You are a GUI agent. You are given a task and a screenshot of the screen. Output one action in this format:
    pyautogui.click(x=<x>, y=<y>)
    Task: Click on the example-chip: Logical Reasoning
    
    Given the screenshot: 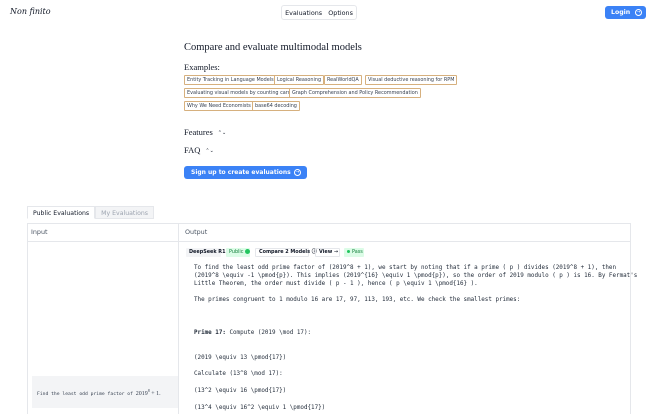 What is the action you would take?
    pyautogui.click(x=299, y=80)
    